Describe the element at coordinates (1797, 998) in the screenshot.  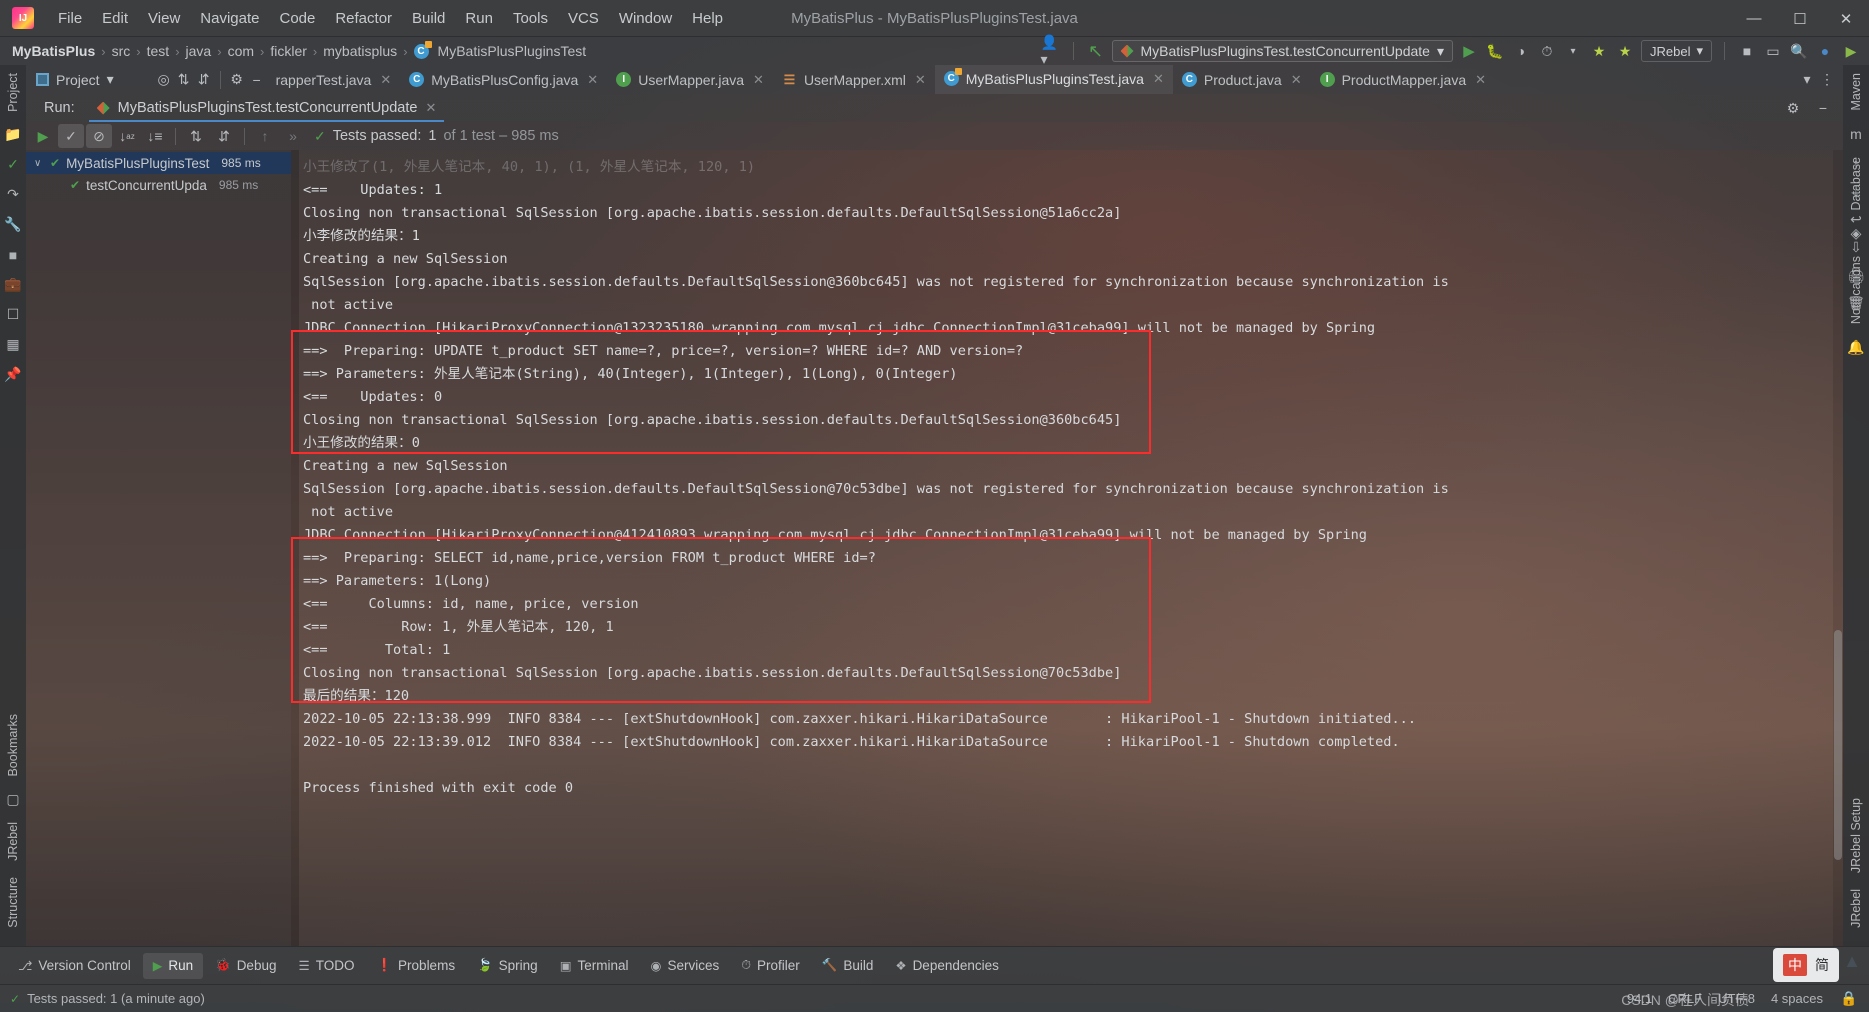
I see `indent-setting: 4 spaces` at that location.